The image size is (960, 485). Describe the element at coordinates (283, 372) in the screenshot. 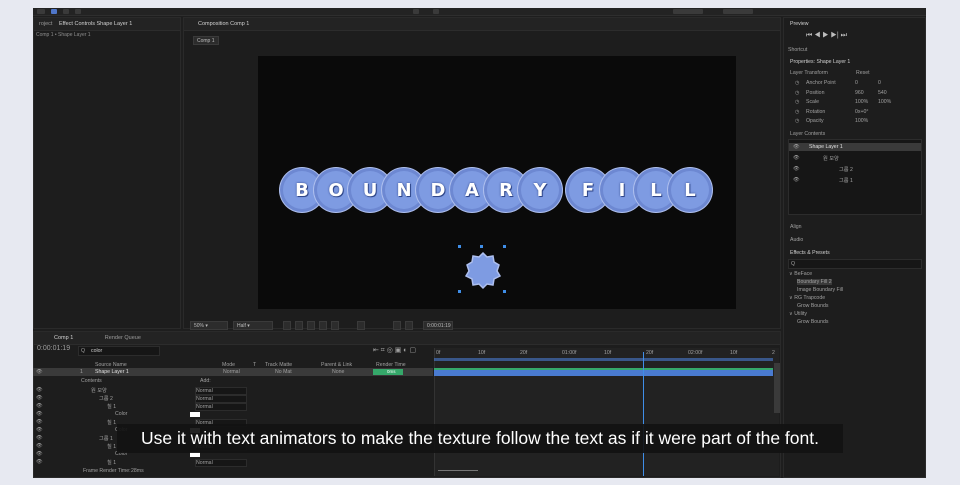

I see `layer-matte-select: No Mat` at that location.